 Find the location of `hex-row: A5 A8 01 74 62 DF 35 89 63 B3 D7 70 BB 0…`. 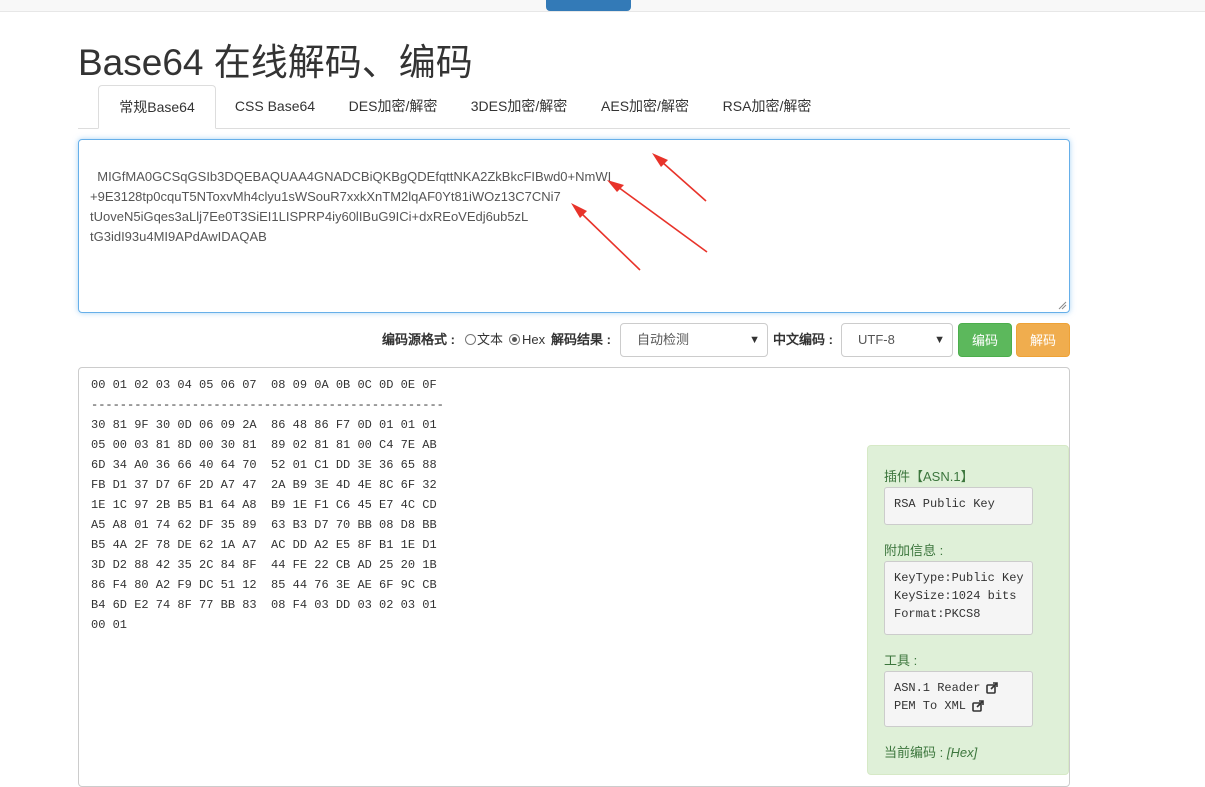

hex-row: A5 A8 01 74 62 DF 35 89 63 B3 D7 70 BB 0… is located at coordinates (264, 525).